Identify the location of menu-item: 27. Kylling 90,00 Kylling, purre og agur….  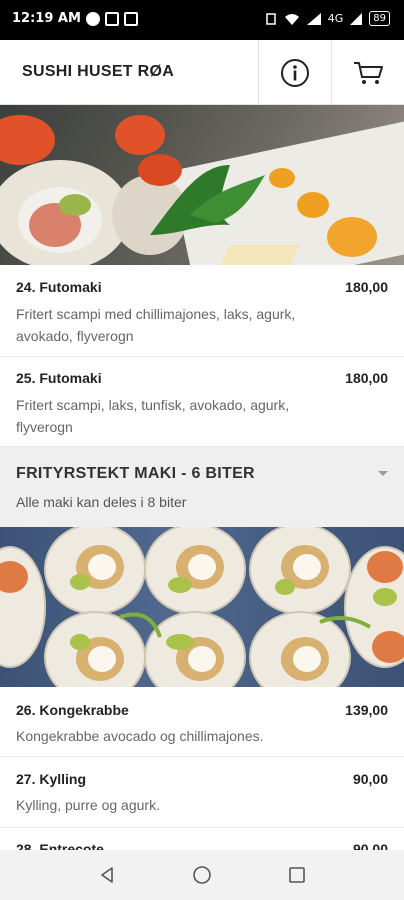
(202, 792).